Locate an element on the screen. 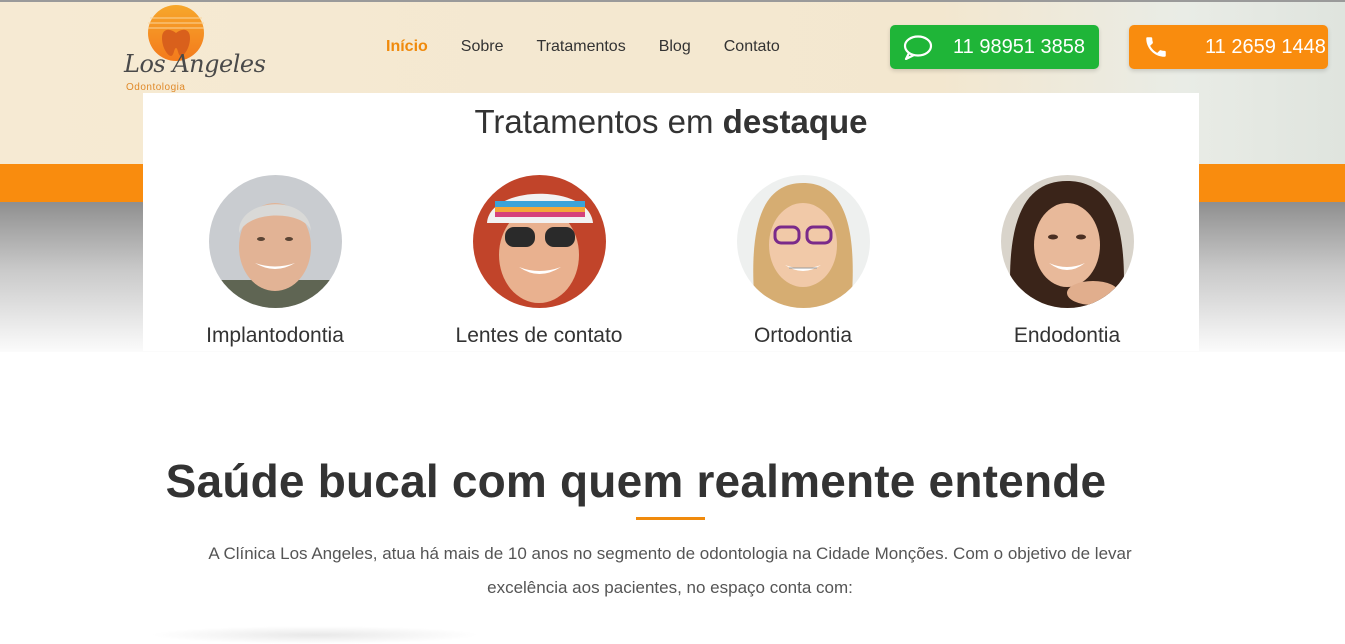 The width and height of the screenshot is (1345, 644). featured-title-bold: destaque is located at coordinates (795, 121).